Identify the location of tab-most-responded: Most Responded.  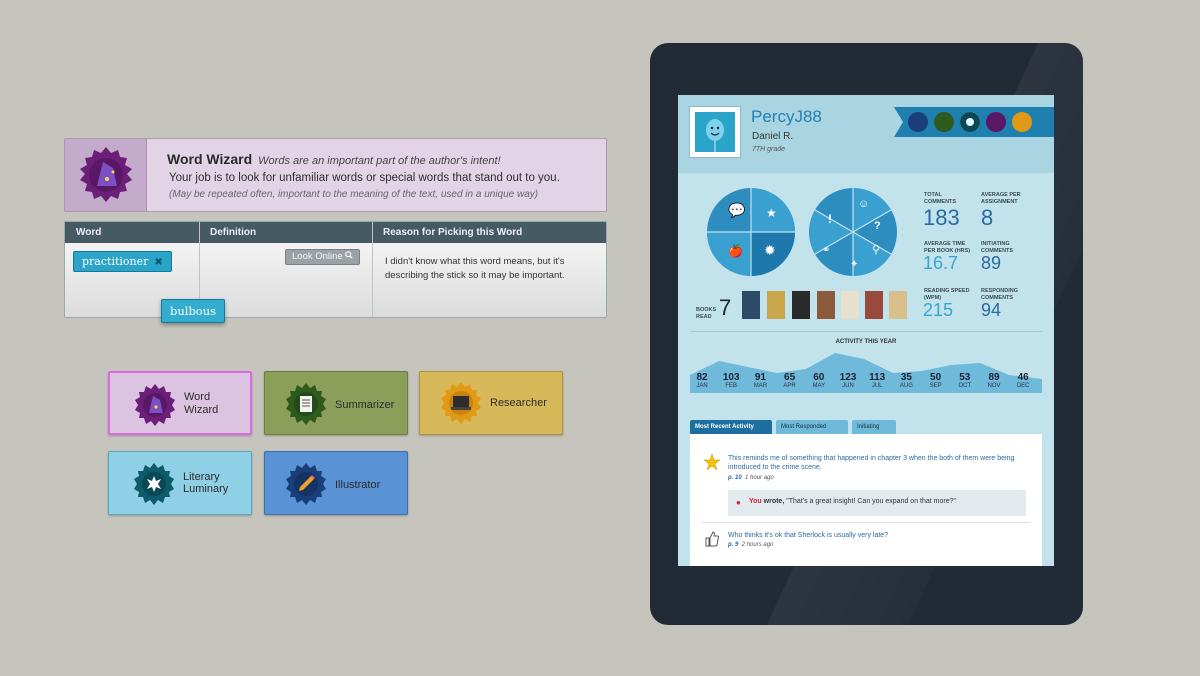
(812, 427).